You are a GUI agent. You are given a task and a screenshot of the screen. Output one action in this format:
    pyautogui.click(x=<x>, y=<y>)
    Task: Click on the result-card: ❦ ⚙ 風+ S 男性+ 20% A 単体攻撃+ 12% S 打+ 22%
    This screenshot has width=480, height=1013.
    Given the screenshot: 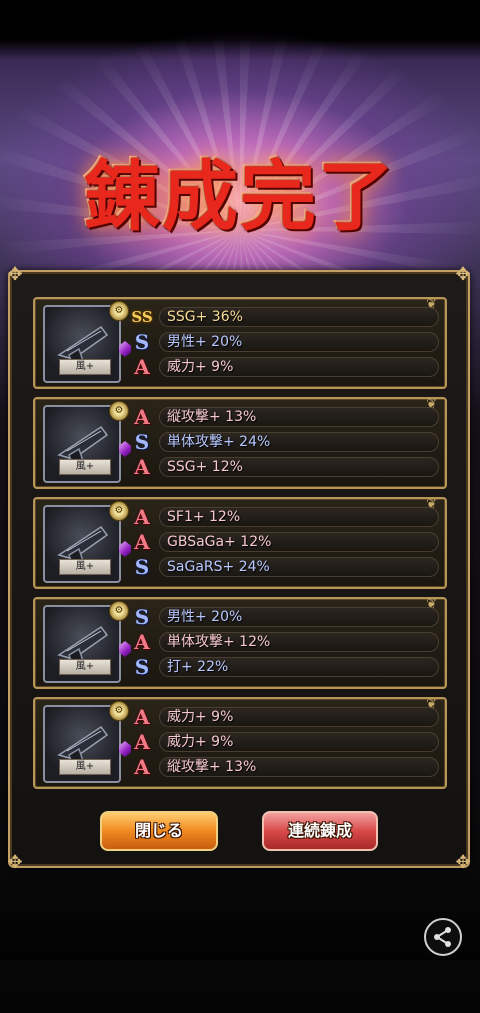 What is the action you would take?
    pyautogui.click(x=240, y=643)
    